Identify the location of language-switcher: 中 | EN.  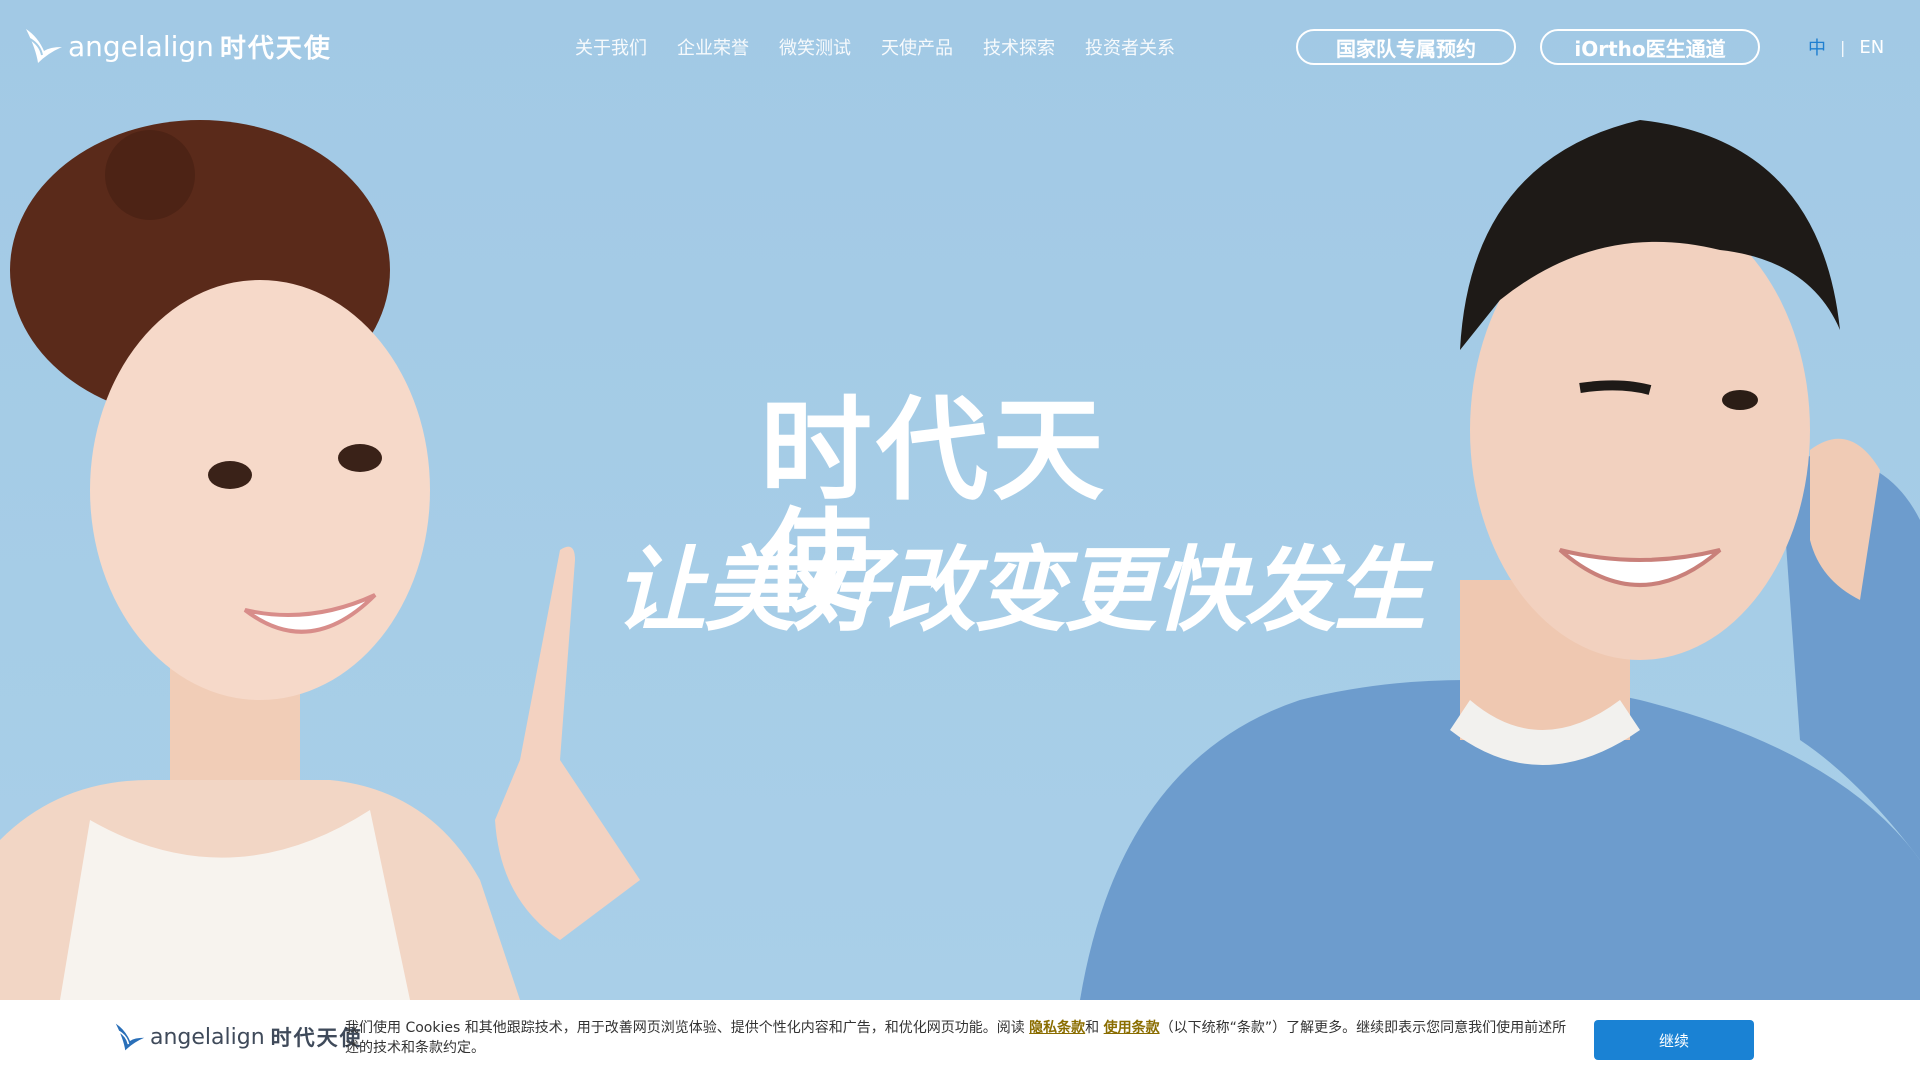
(1846, 47).